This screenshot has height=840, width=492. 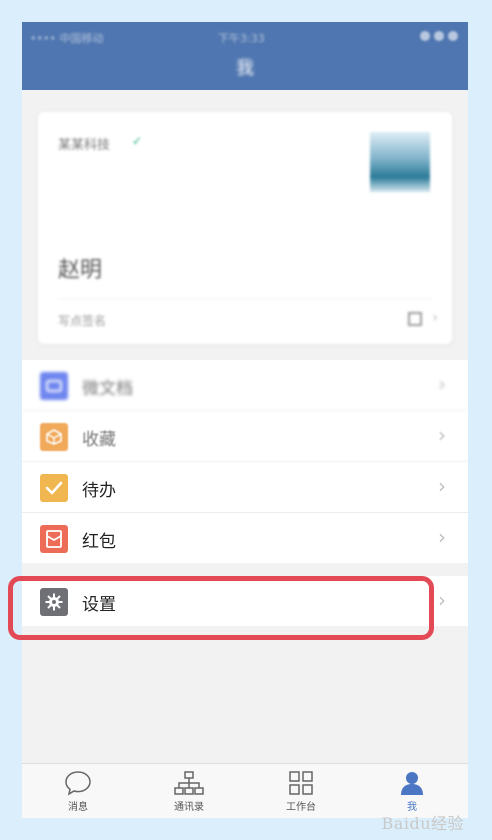 I want to click on grid-icon, so click(x=301, y=783).